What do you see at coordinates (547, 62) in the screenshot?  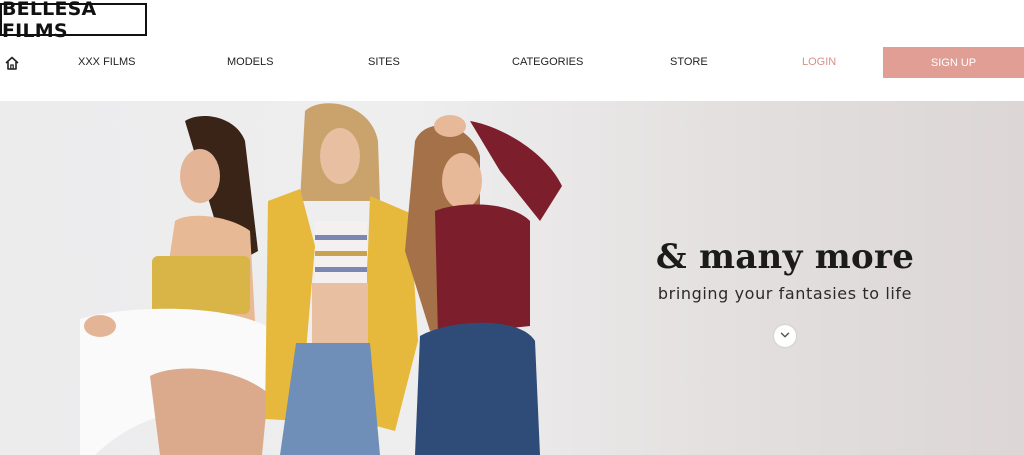 I see `nav-item-categories: CATEGORIES` at bounding box center [547, 62].